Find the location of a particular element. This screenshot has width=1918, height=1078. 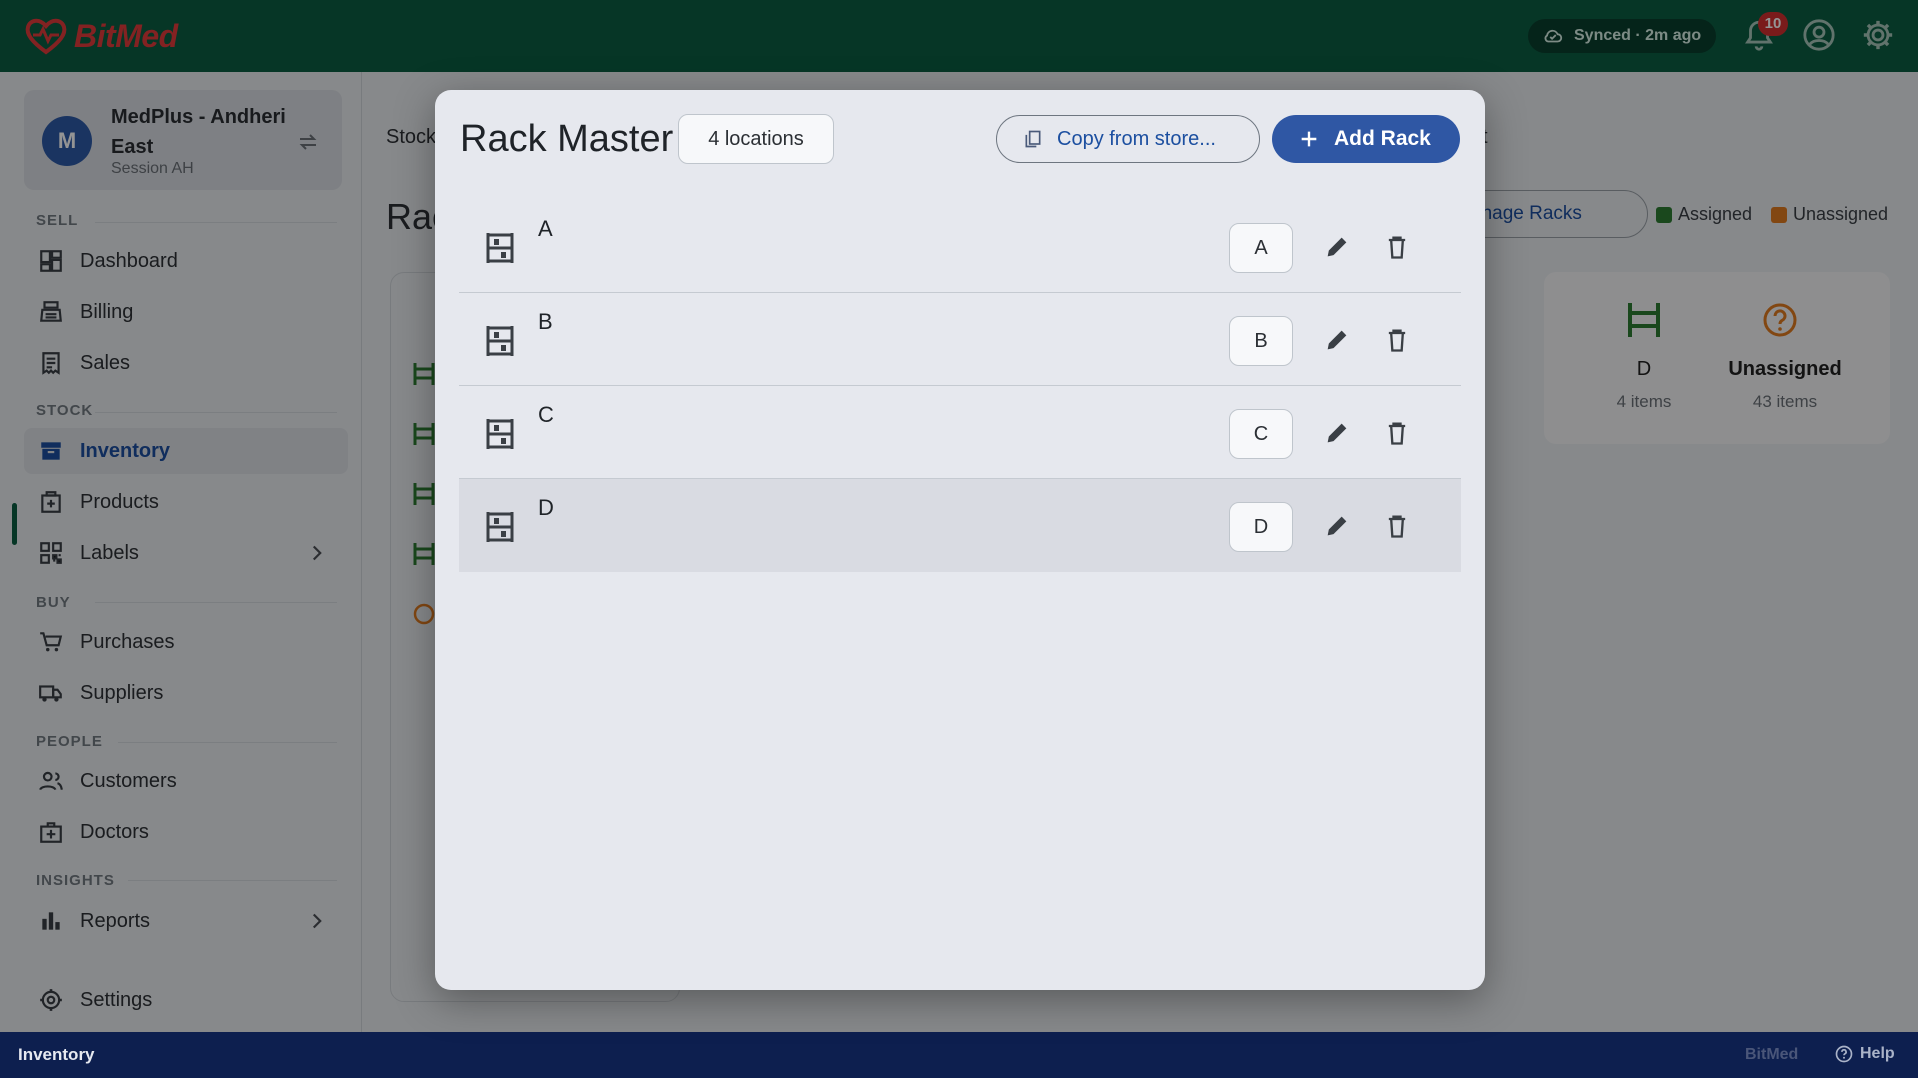

rack-row: A A is located at coordinates (960, 246).